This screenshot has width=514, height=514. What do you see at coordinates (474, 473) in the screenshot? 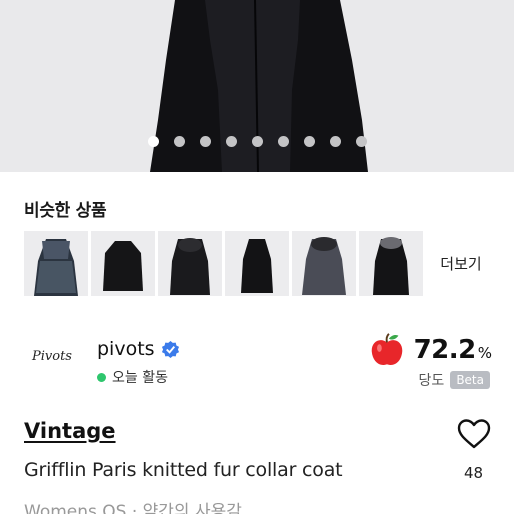
I see `like-count: 48` at bounding box center [474, 473].